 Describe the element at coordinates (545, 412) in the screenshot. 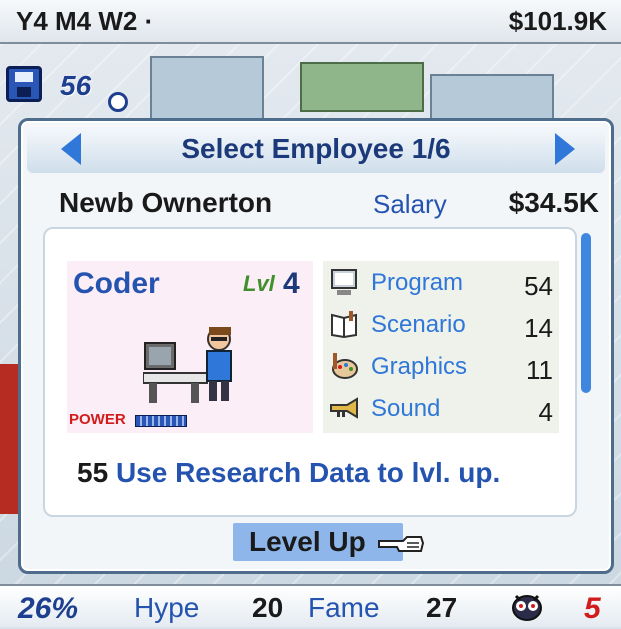

I see `stat-value: 4` at that location.